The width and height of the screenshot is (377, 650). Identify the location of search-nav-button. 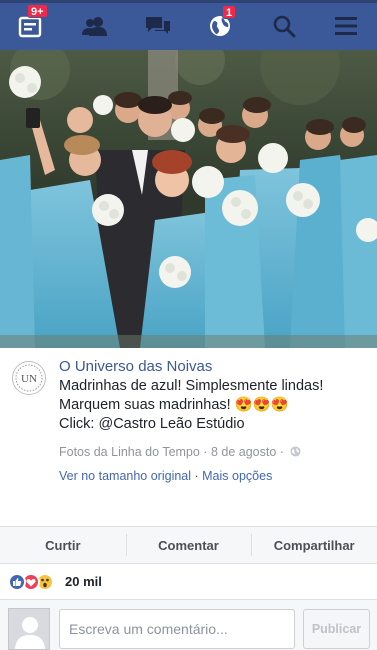
(284, 26).